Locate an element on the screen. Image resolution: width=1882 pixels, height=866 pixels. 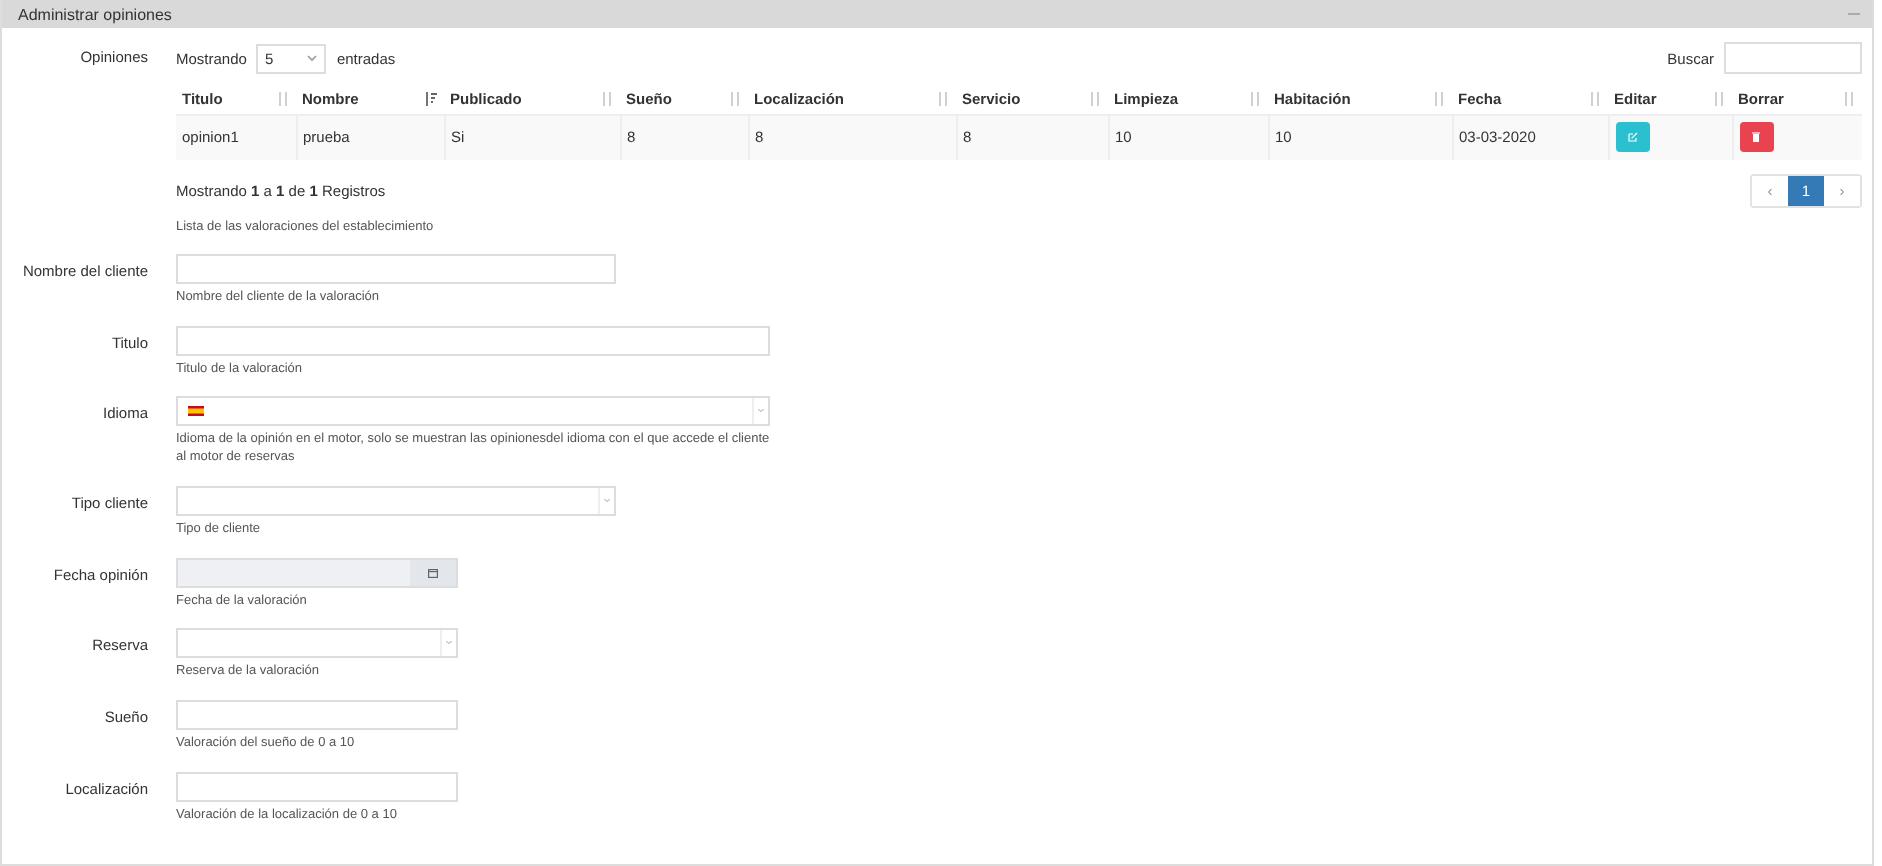
sort-icon is located at coordinates (431, 99).